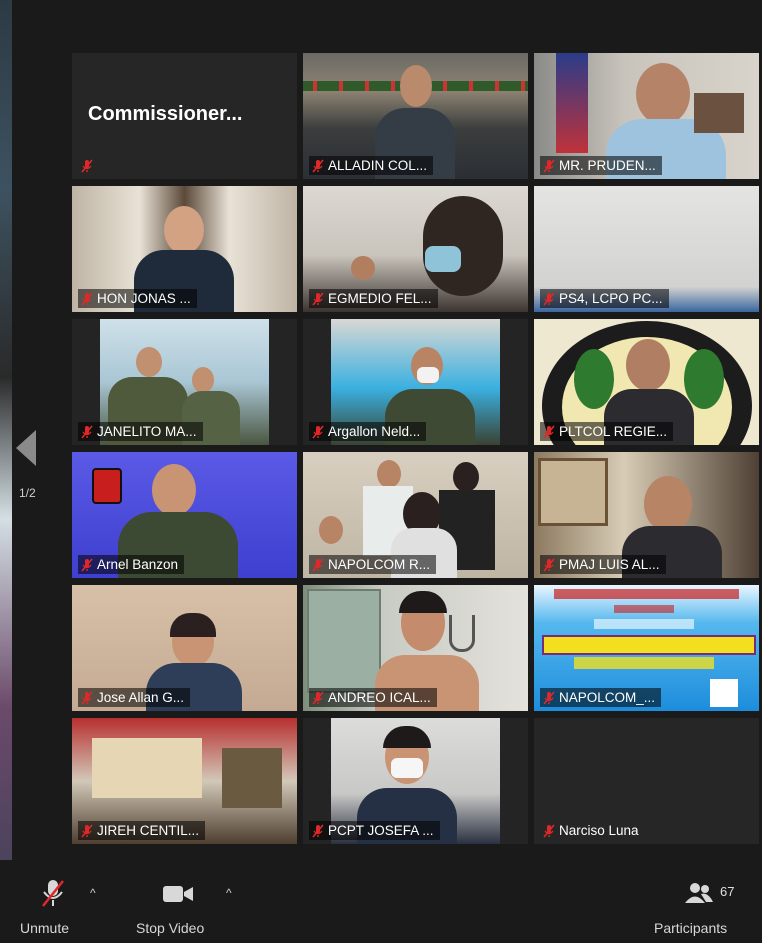 This screenshot has width=762, height=943. What do you see at coordinates (699, 895) in the screenshot?
I see `participants-icon` at bounding box center [699, 895].